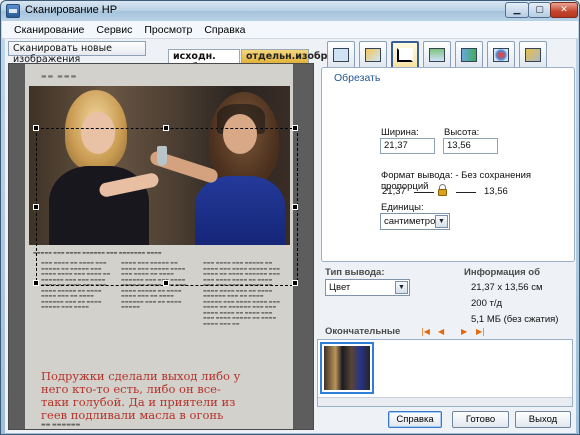  What do you see at coordinates (363, 331) in the screenshot?
I see `final-images-label: Окончательные` at bounding box center [363, 331].